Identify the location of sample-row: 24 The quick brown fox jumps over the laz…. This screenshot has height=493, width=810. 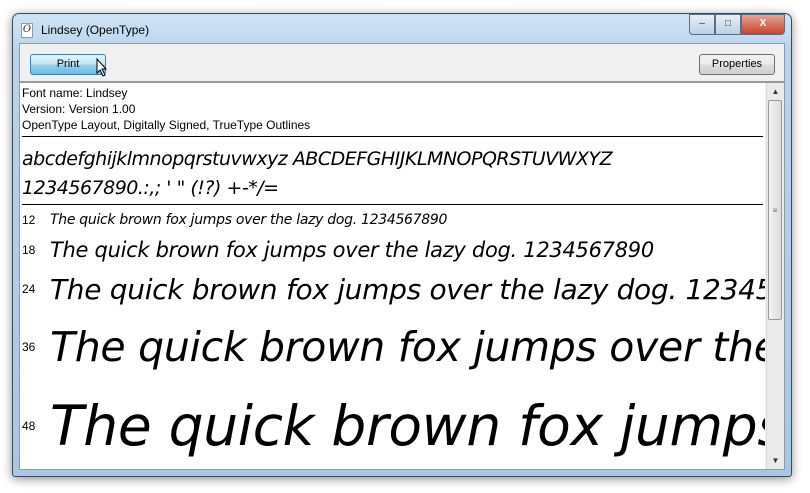
(392, 289).